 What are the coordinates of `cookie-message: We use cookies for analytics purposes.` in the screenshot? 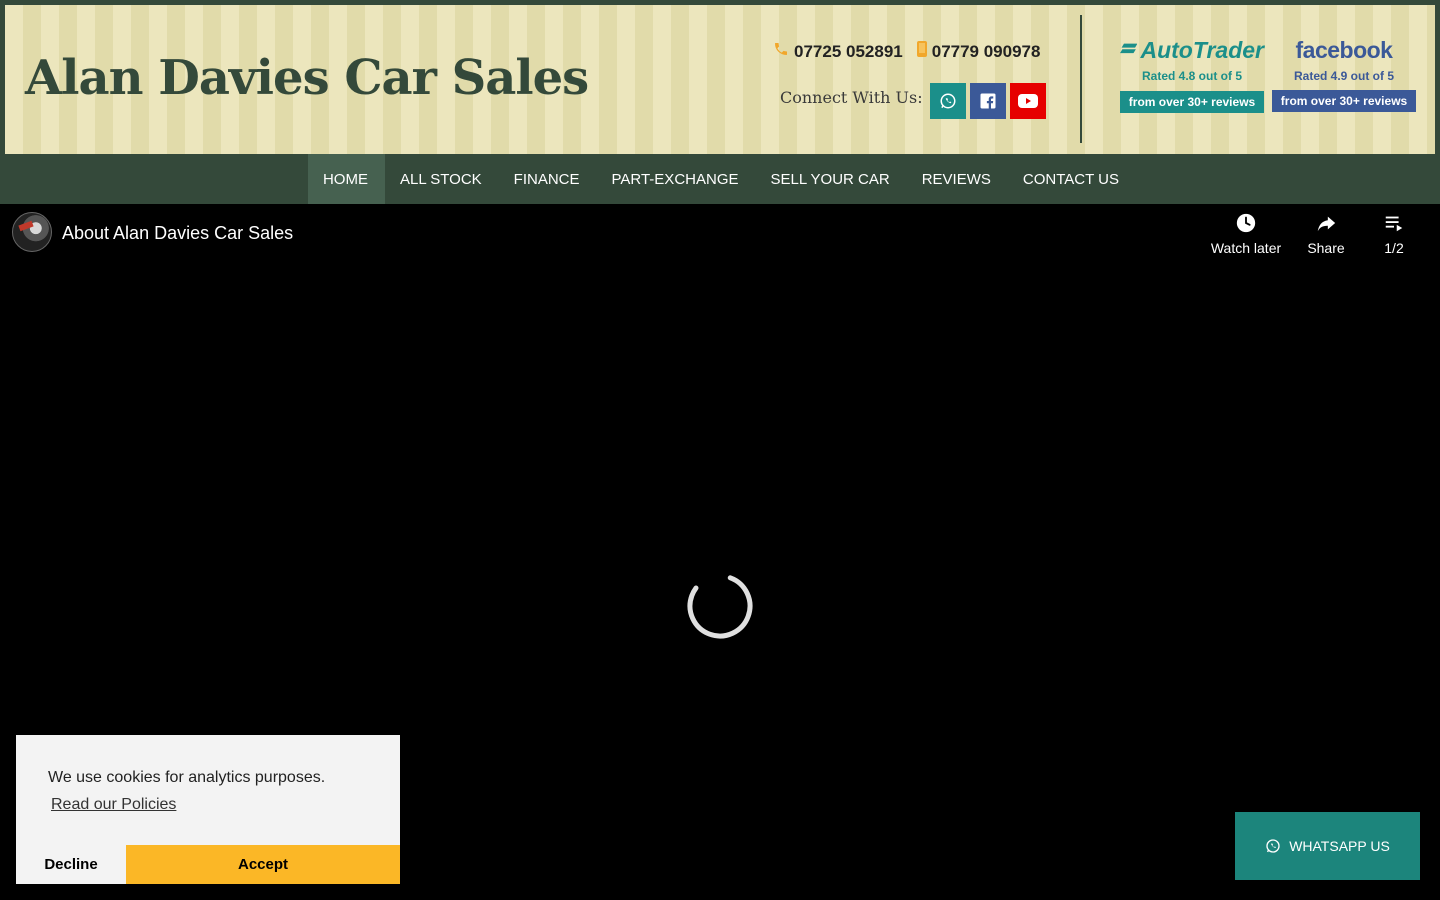 It's located at (187, 777).